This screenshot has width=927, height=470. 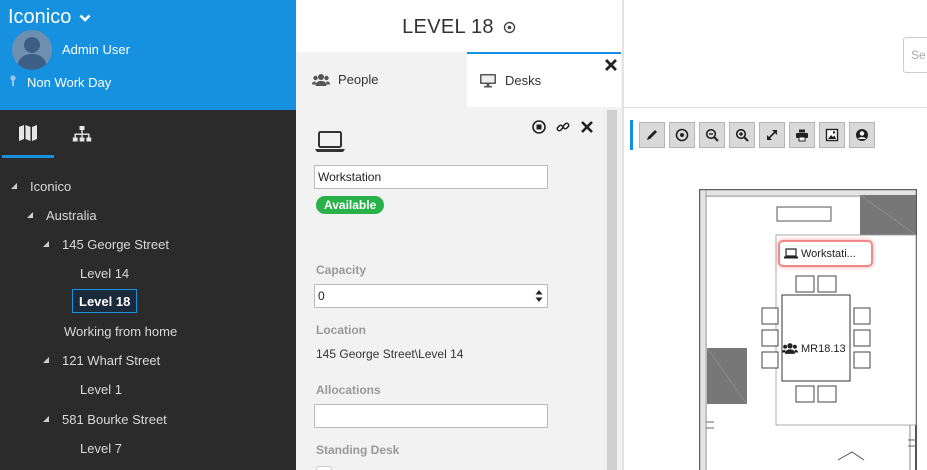 I want to click on tree-item-level-7: Level 7, so click(x=101, y=448).